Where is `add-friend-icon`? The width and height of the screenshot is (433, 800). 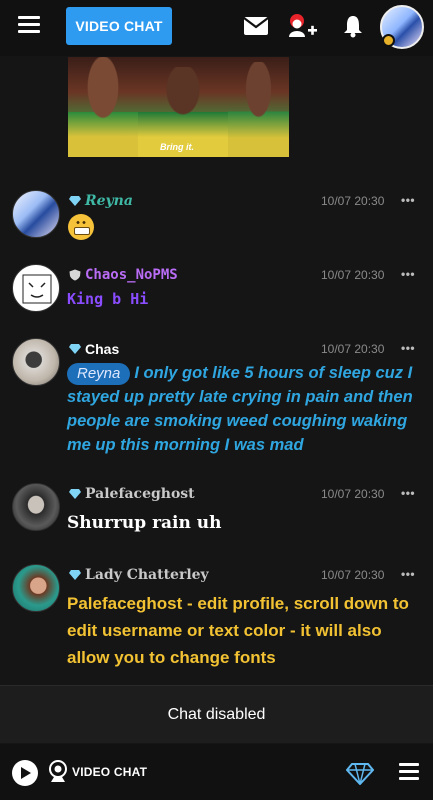
add-friend-icon is located at coordinates (302, 26).